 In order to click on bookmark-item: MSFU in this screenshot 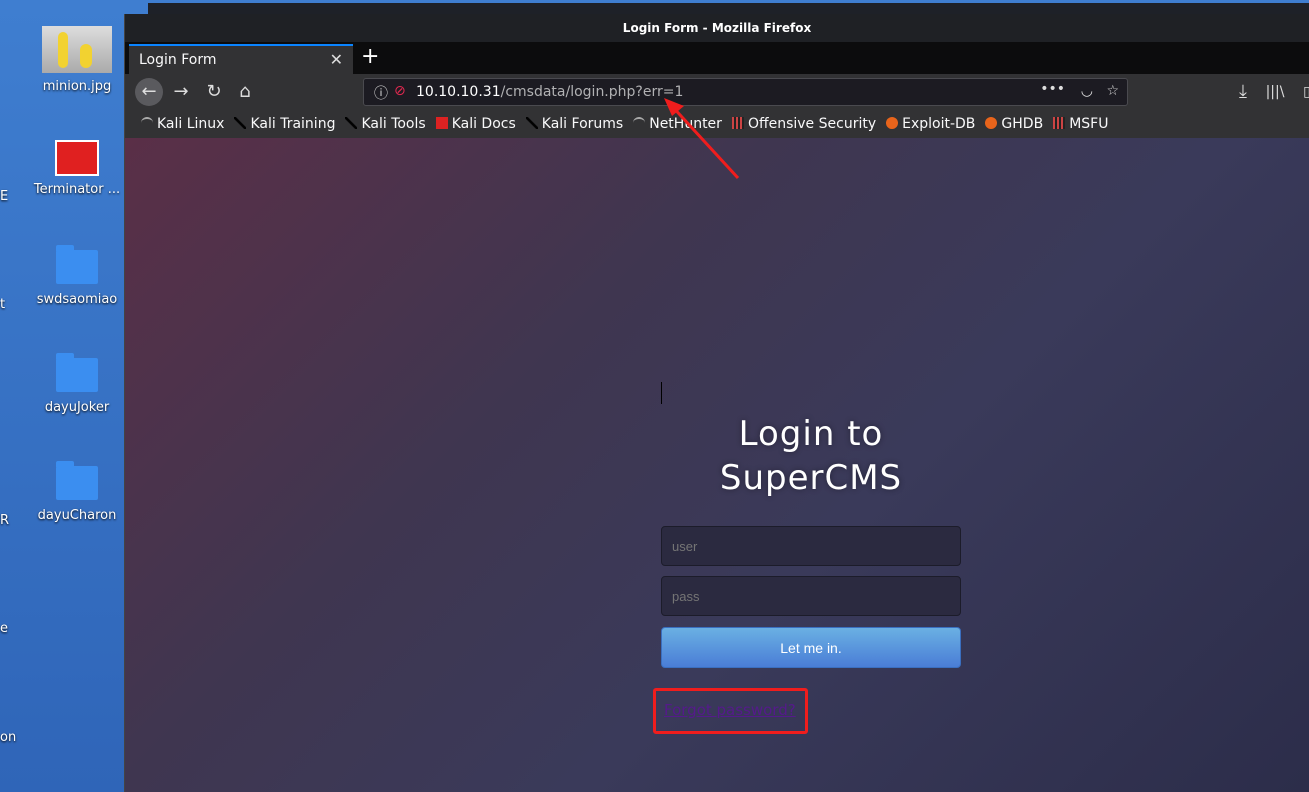, I will do `click(1080, 124)`.